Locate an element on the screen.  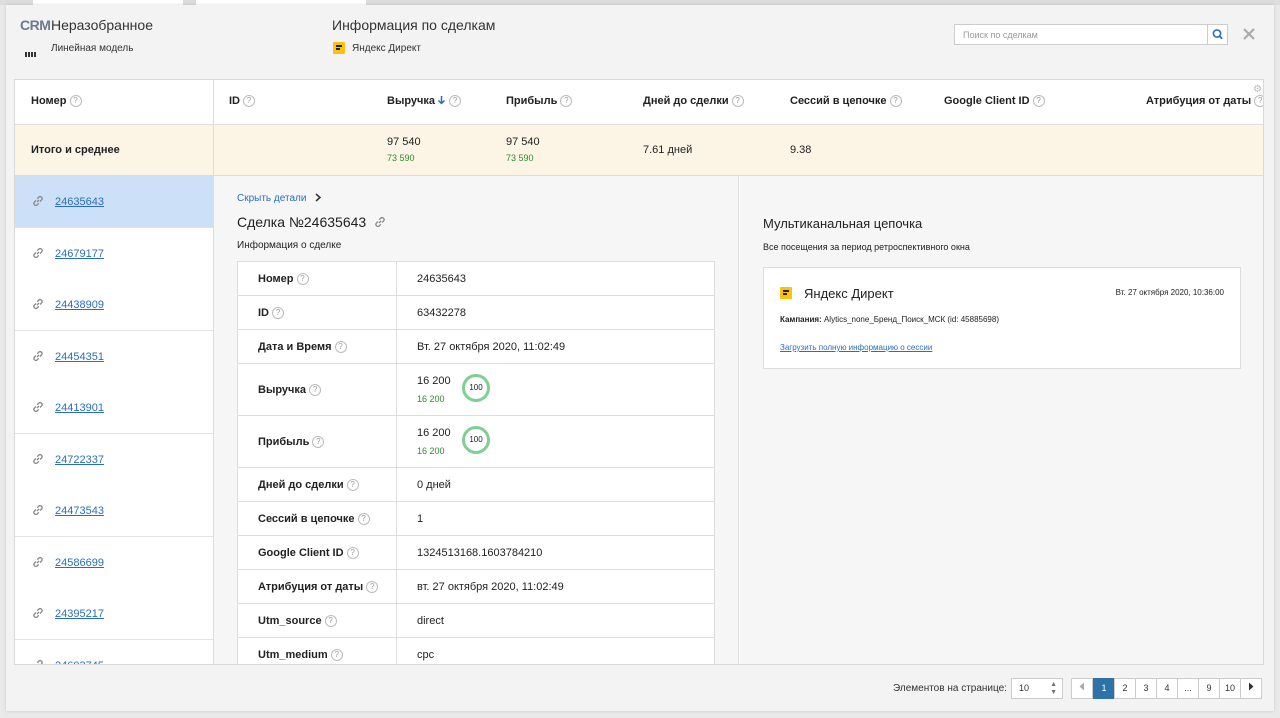
deal-subtitle: Информация о сделке is located at coordinates (289, 245).